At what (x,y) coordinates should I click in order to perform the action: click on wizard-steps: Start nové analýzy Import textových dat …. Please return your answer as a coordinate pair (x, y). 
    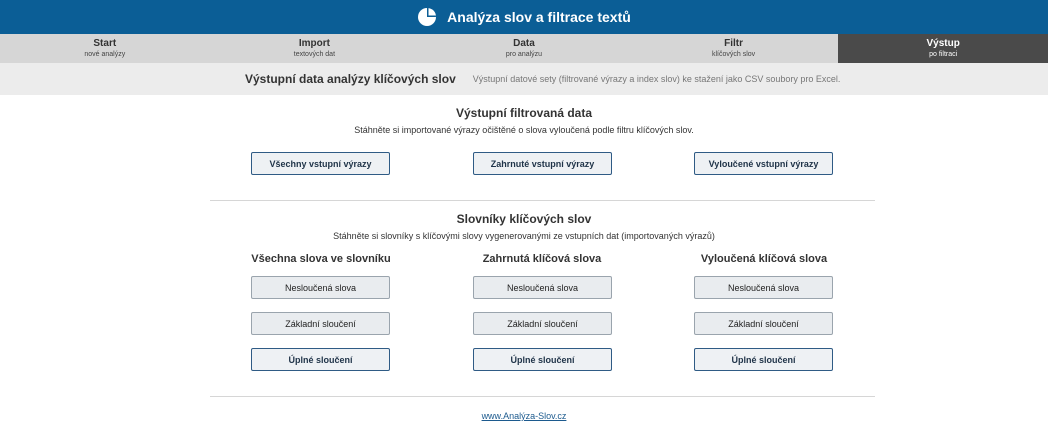
    Looking at the image, I should click on (524, 48).